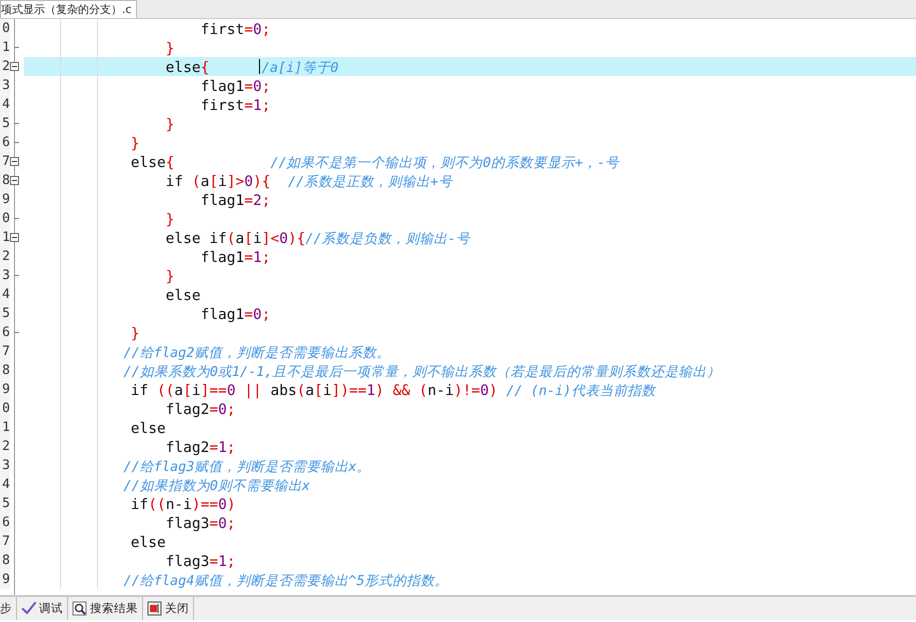 This screenshot has height=622, width=916. What do you see at coordinates (375, 163) in the screenshot?
I see `code-line: else{ //如果不是第一个输出项，则不为0的系数要显示+，-号` at bounding box center [375, 163].